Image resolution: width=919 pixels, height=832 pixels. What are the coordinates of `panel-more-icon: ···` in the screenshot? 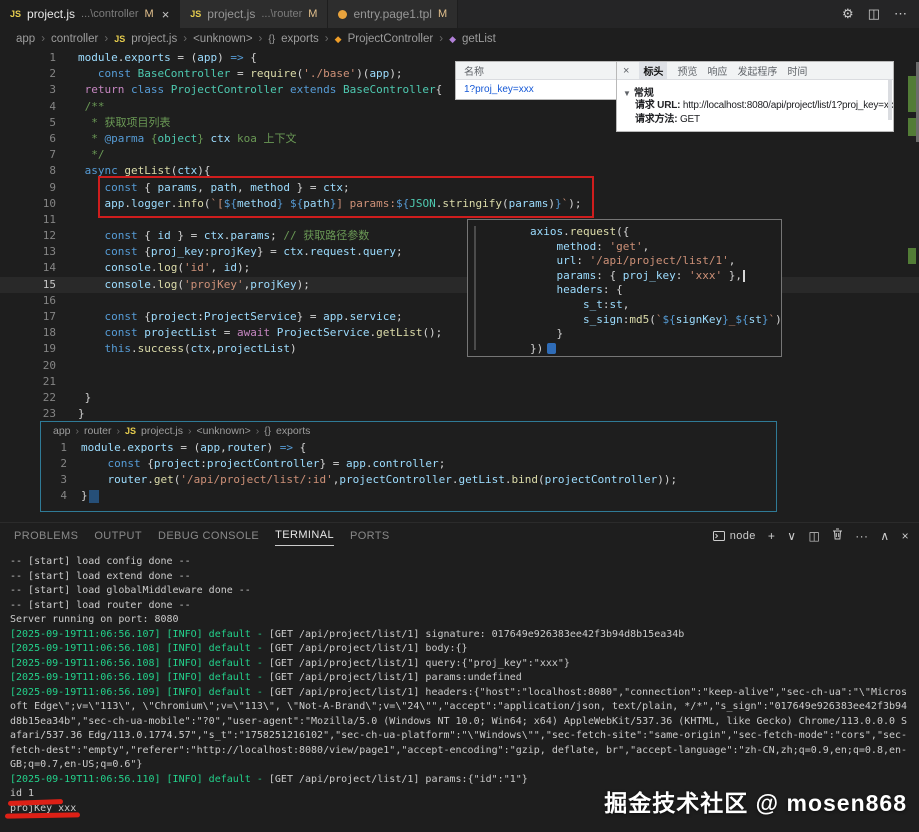 It's located at (861, 536).